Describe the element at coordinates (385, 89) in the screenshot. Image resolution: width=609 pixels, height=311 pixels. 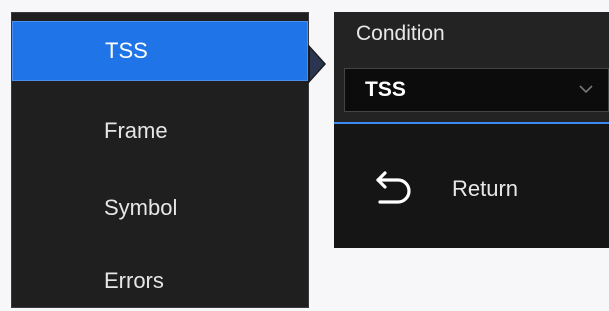
I see `condition-value: TSS` at that location.